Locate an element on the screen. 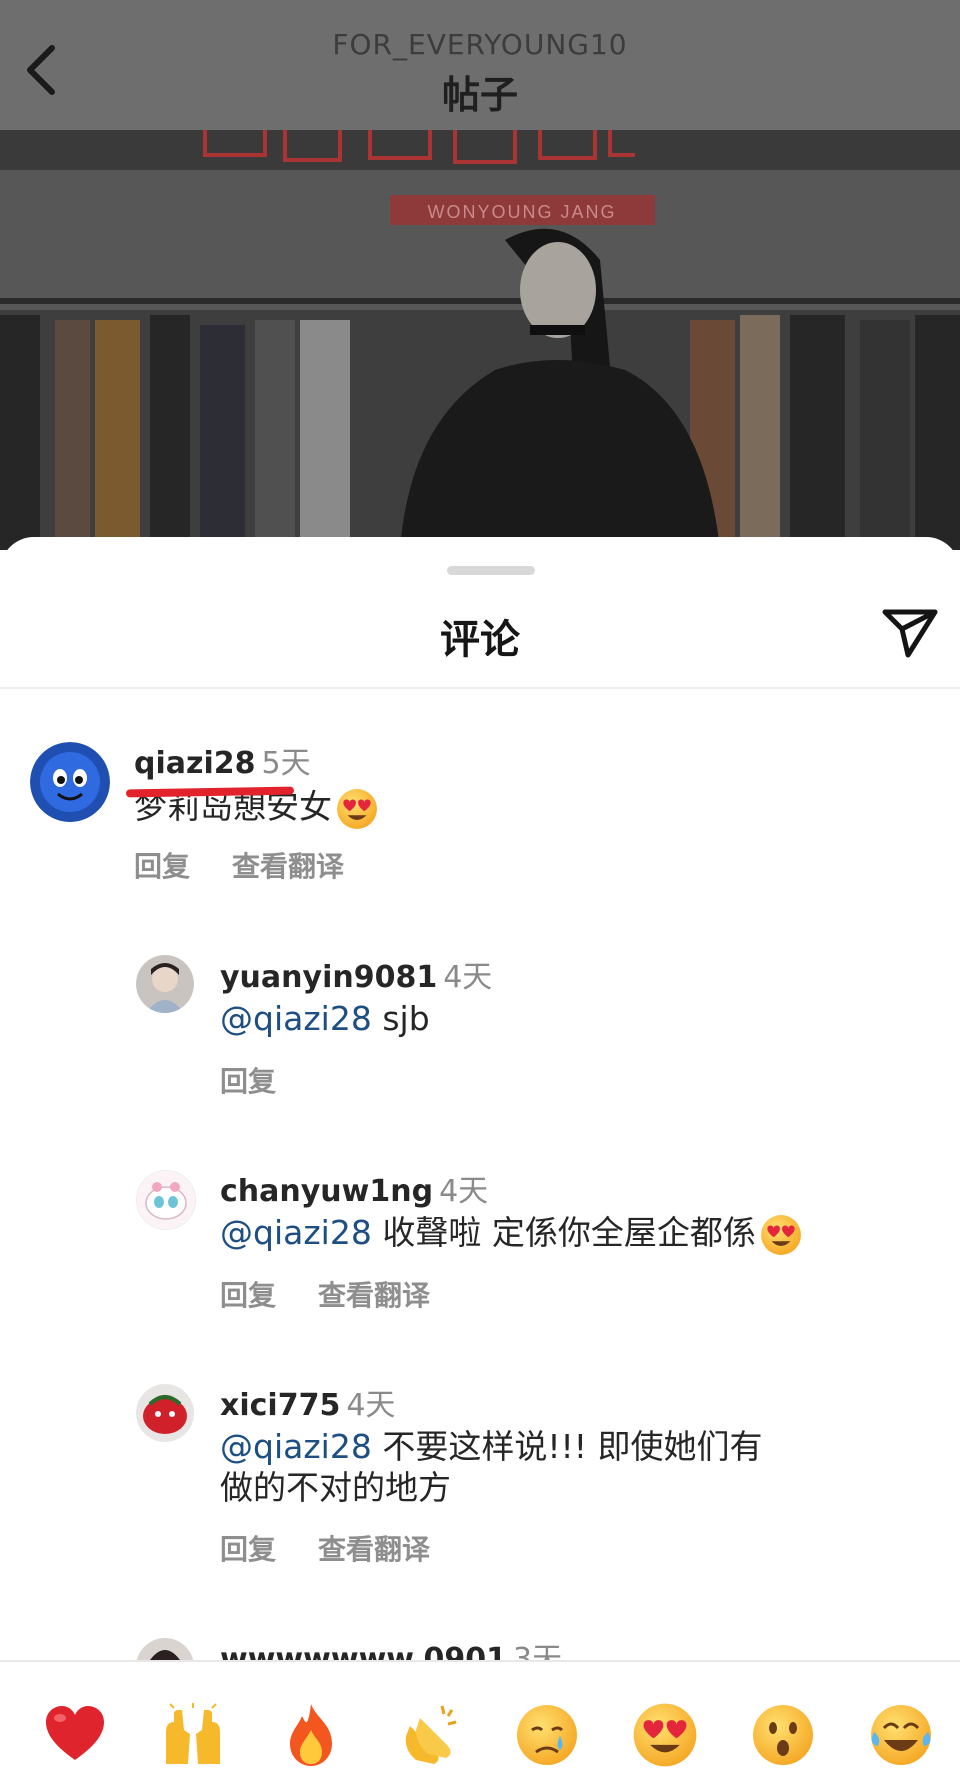 This screenshot has height=1787, width=960. drag-handle is located at coordinates (491, 570).